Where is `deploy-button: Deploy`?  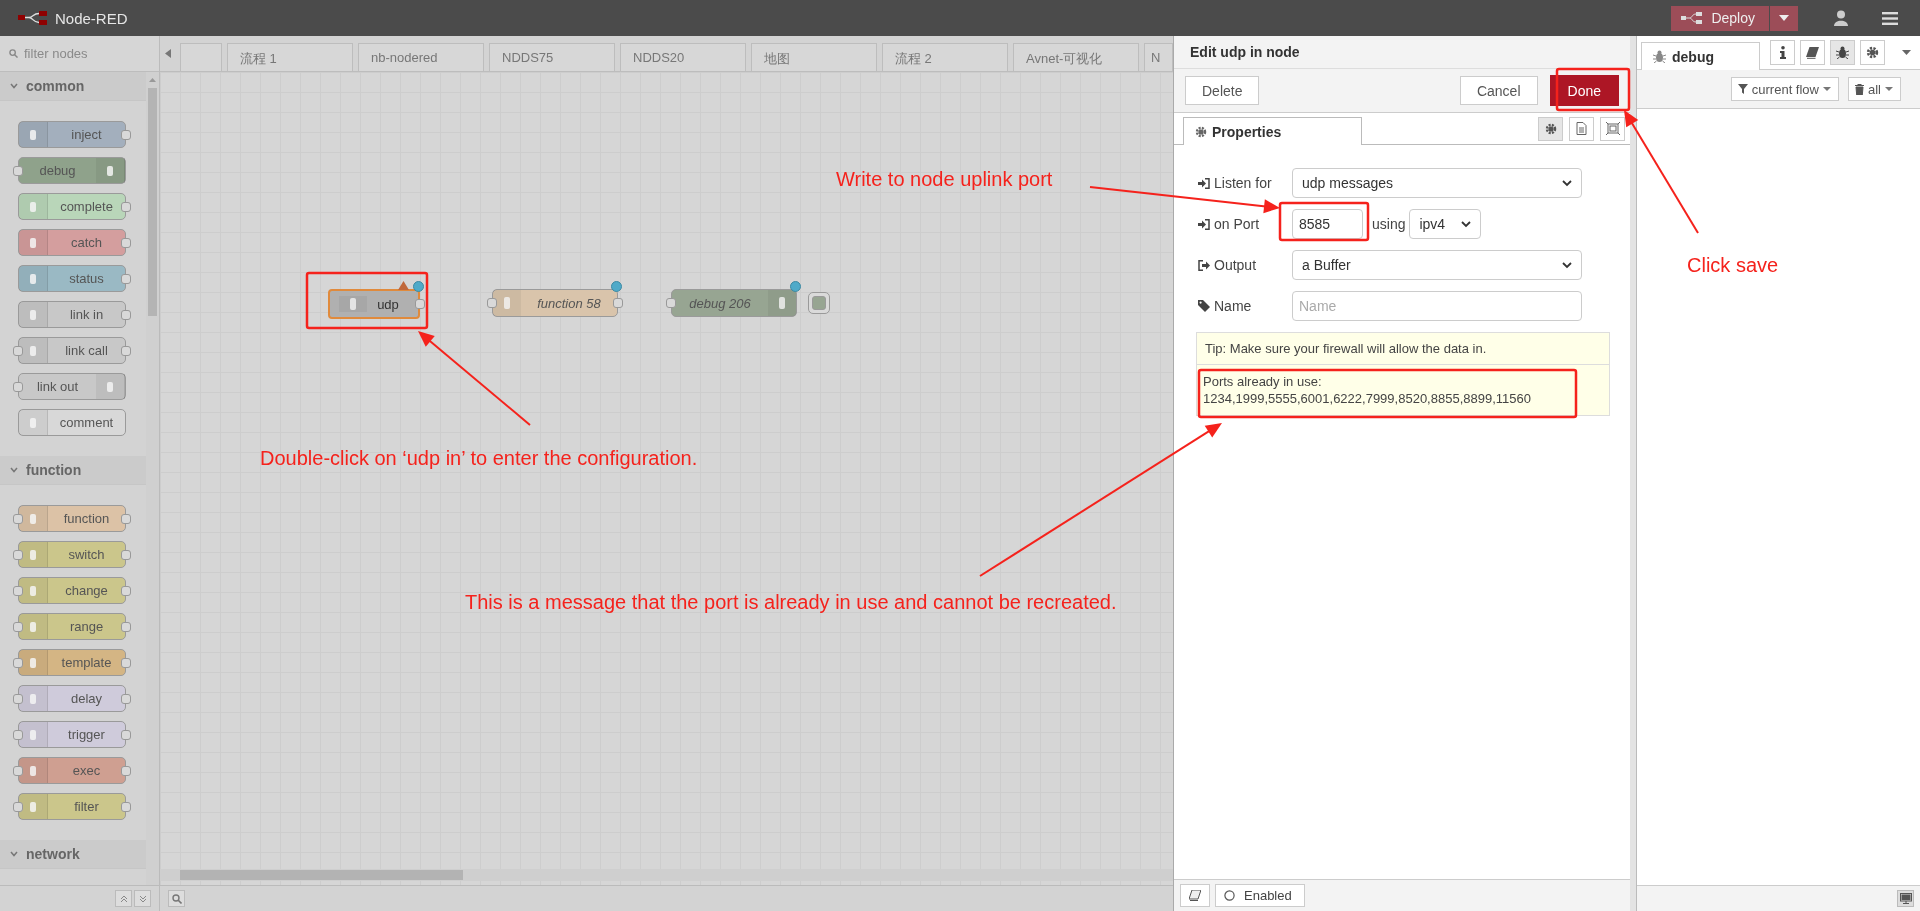
deploy-button: Deploy is located at coordinates (1720, 18).